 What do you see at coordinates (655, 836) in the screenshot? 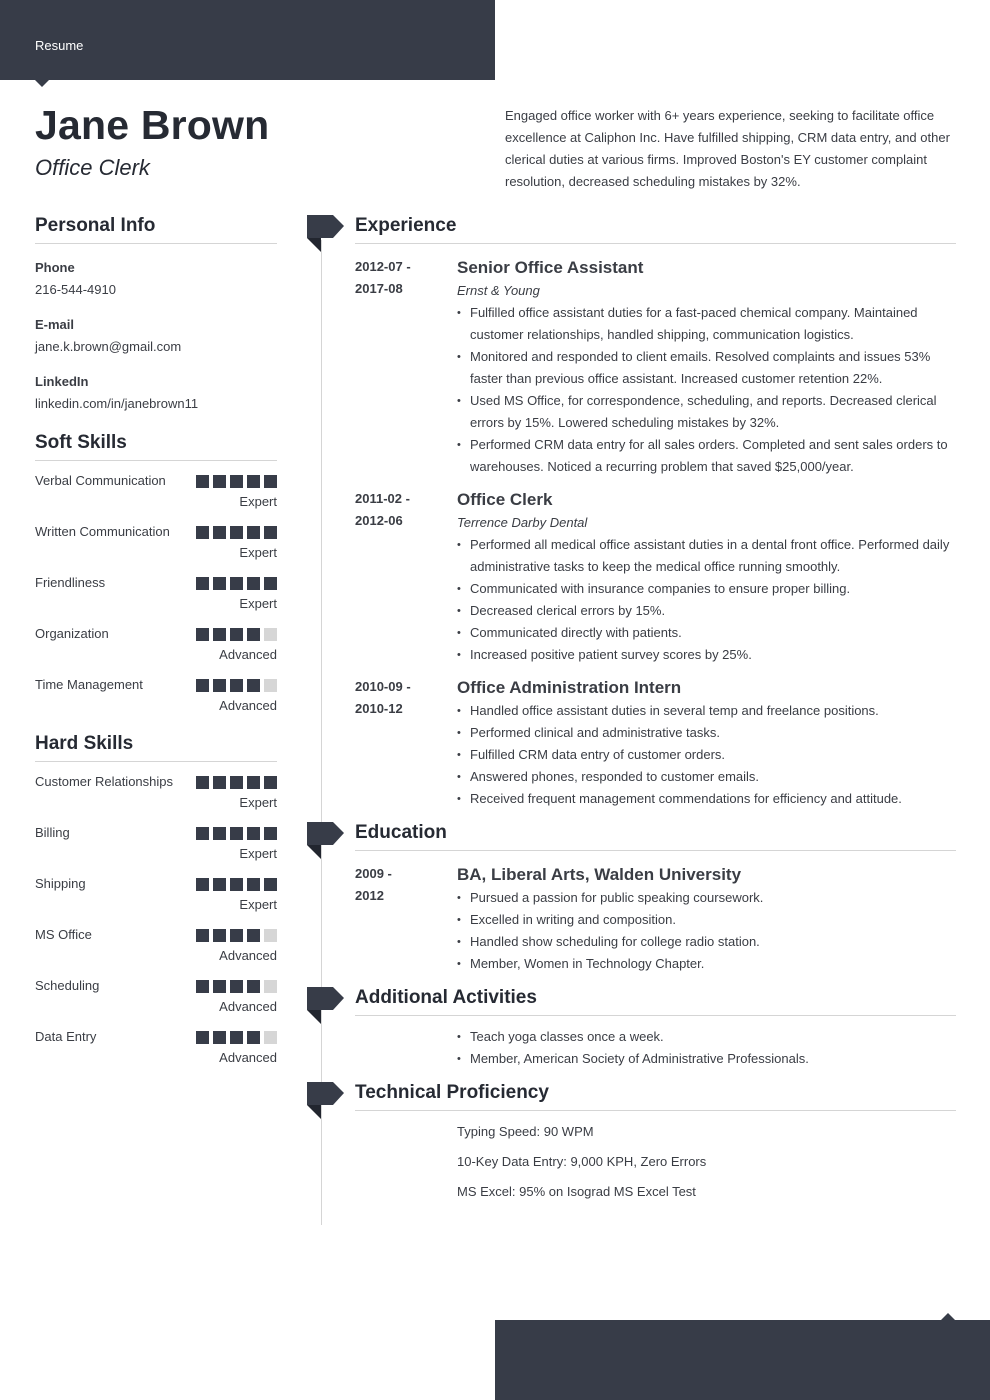
I see `education-title: Education` at bounding box center [655, 836].